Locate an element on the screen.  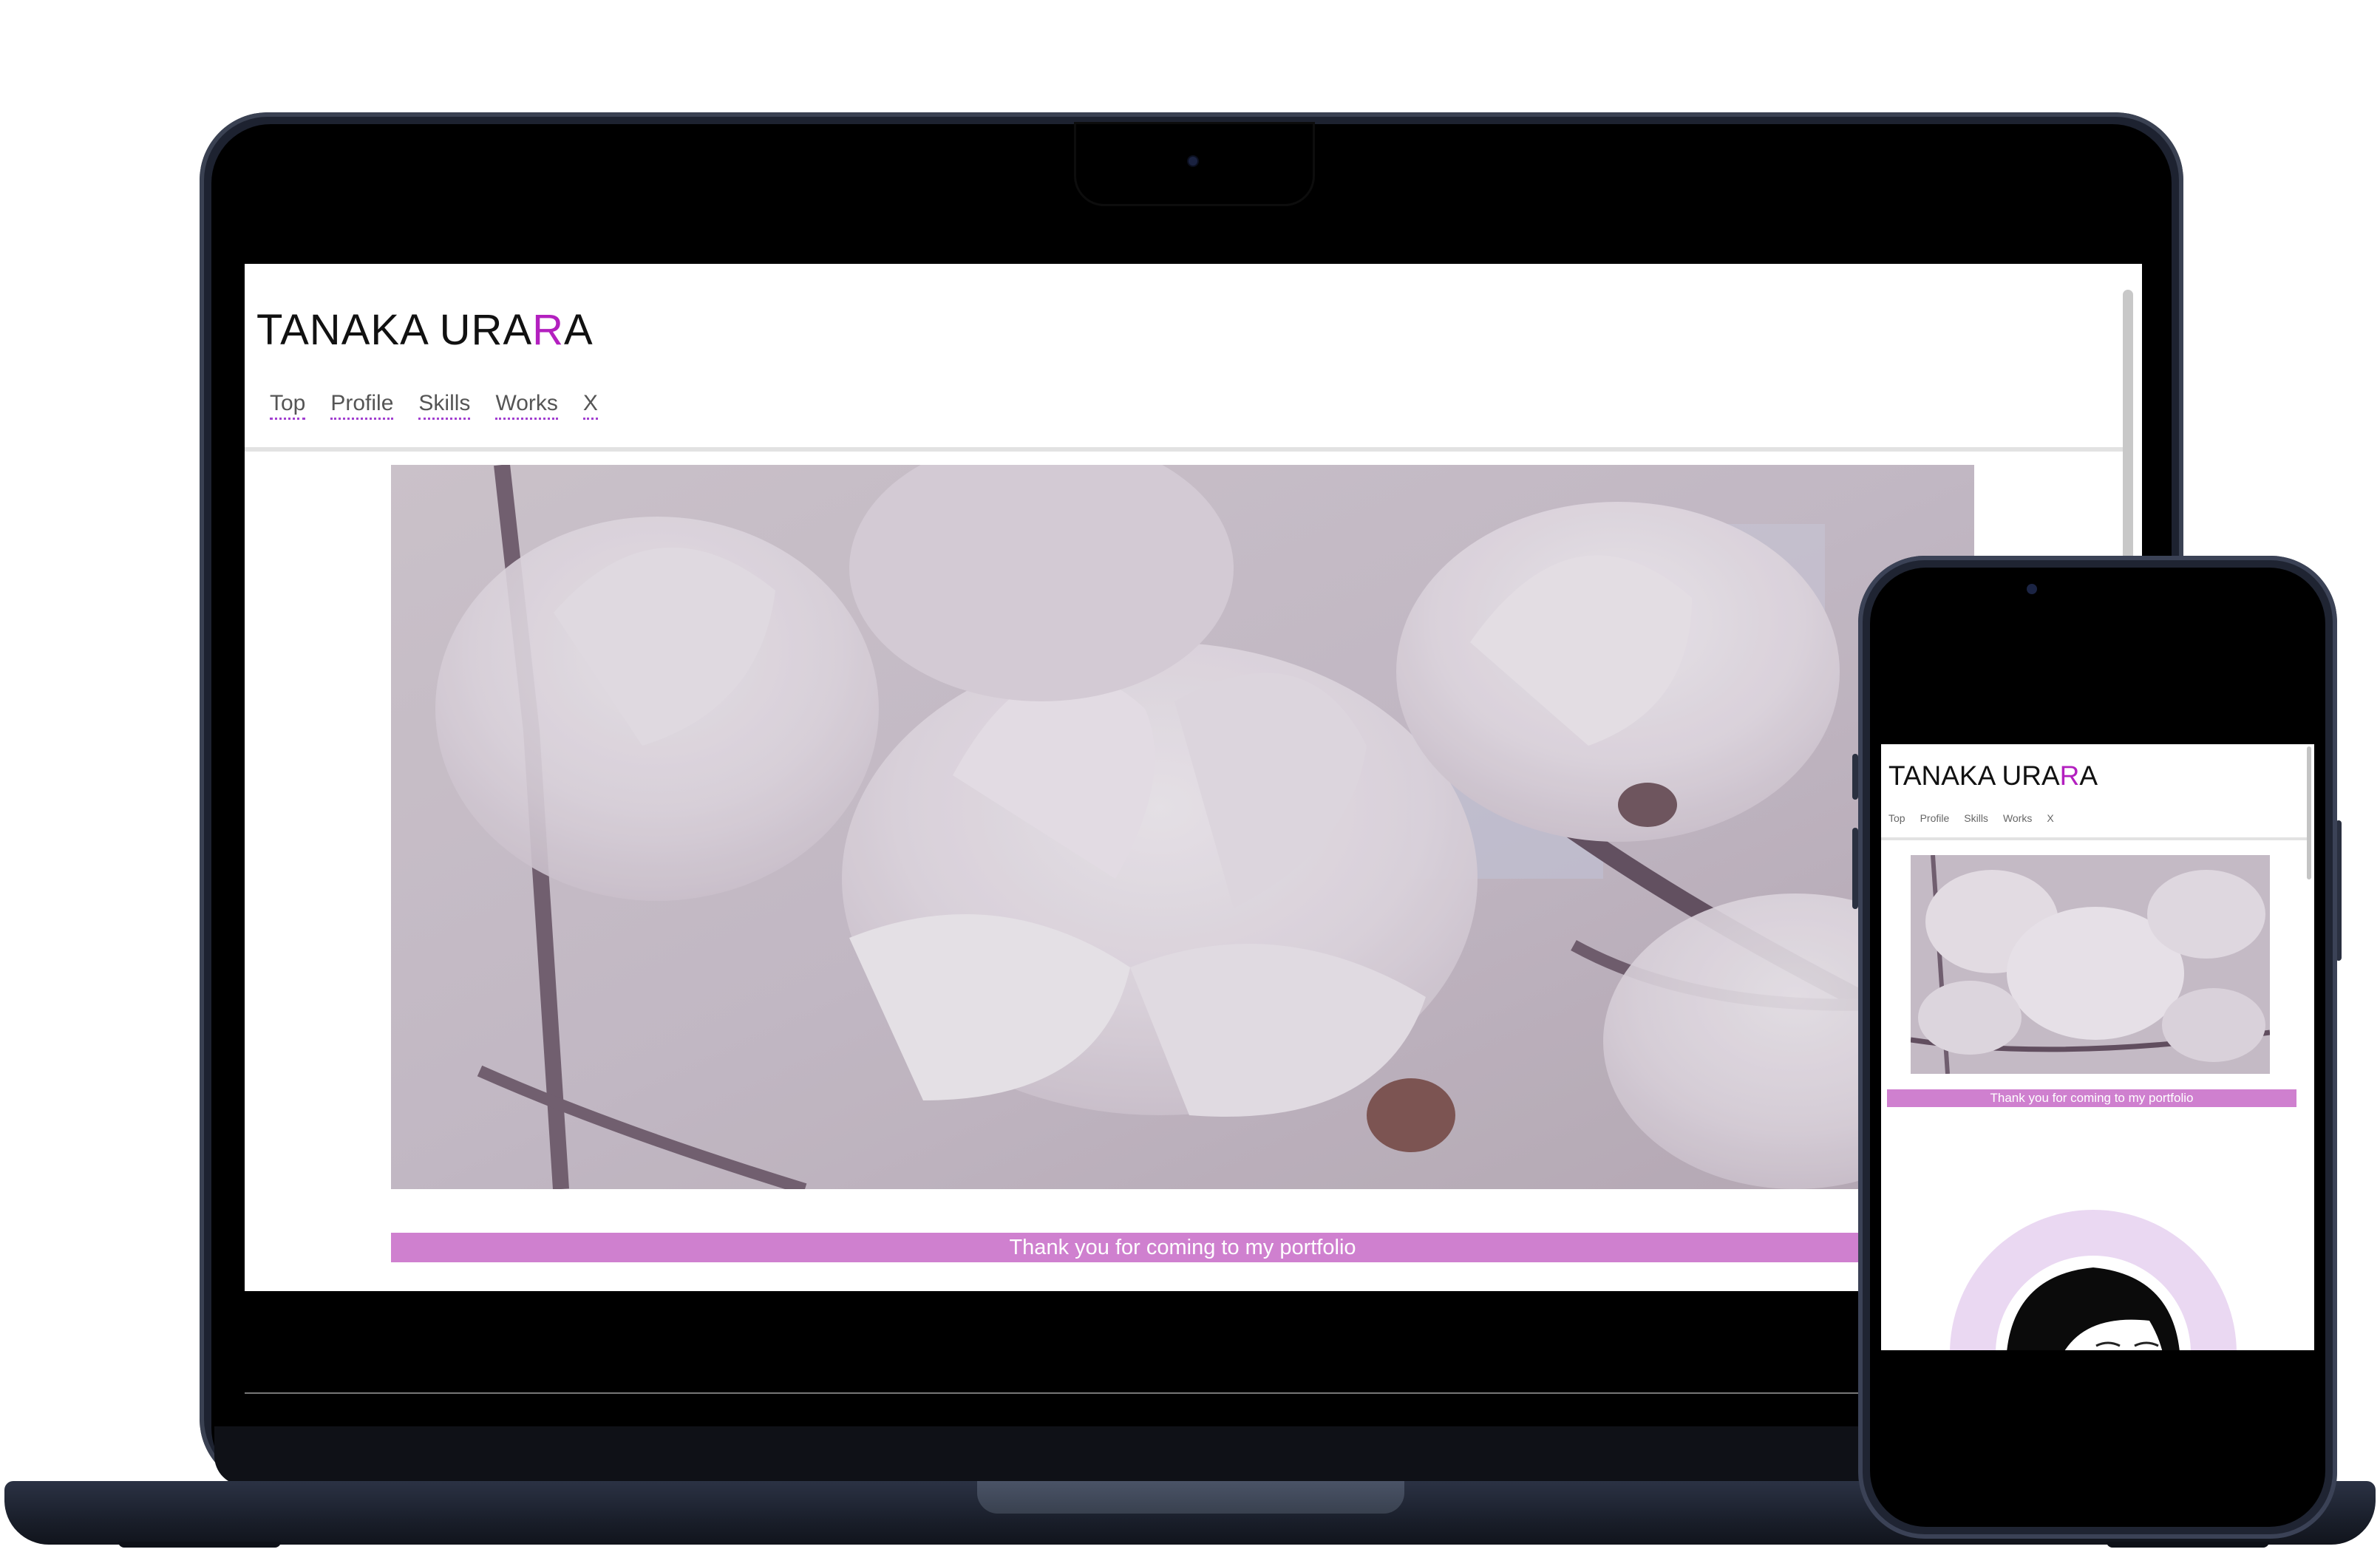
phone-site-logo: TANAKA URARA is located at coordinates (1993, 776).